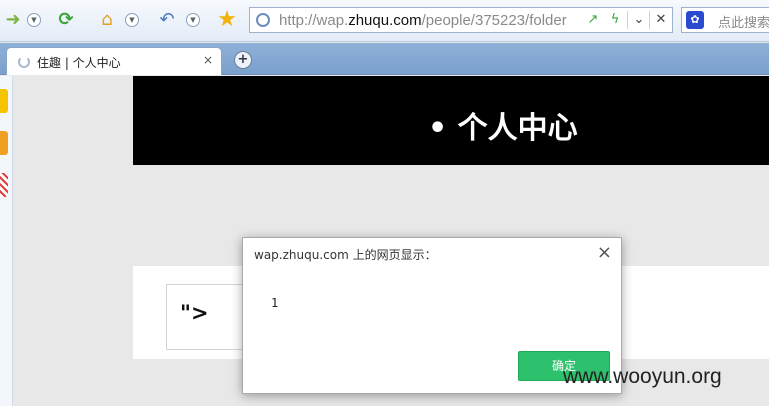  What do you see at coordinates (604, 252) in the screenshot?
I see `dialog-close-icon: ×` at bounding box center [604, 252].